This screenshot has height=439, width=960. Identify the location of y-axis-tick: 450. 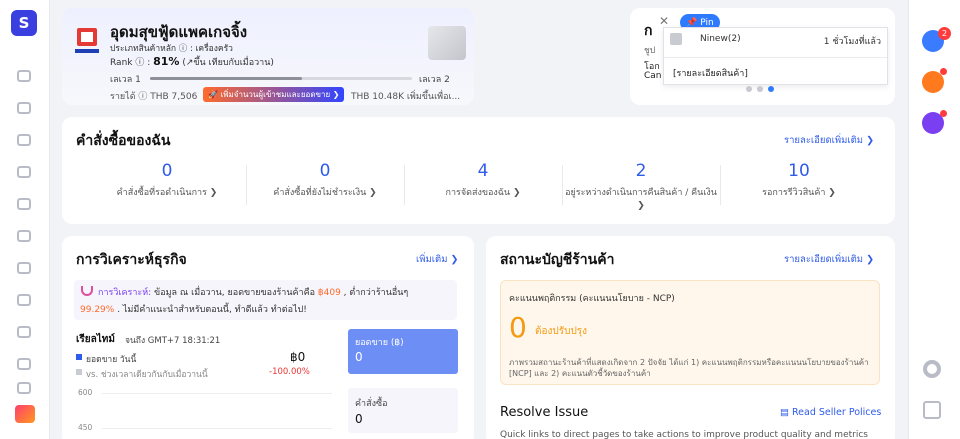
(85, 427).